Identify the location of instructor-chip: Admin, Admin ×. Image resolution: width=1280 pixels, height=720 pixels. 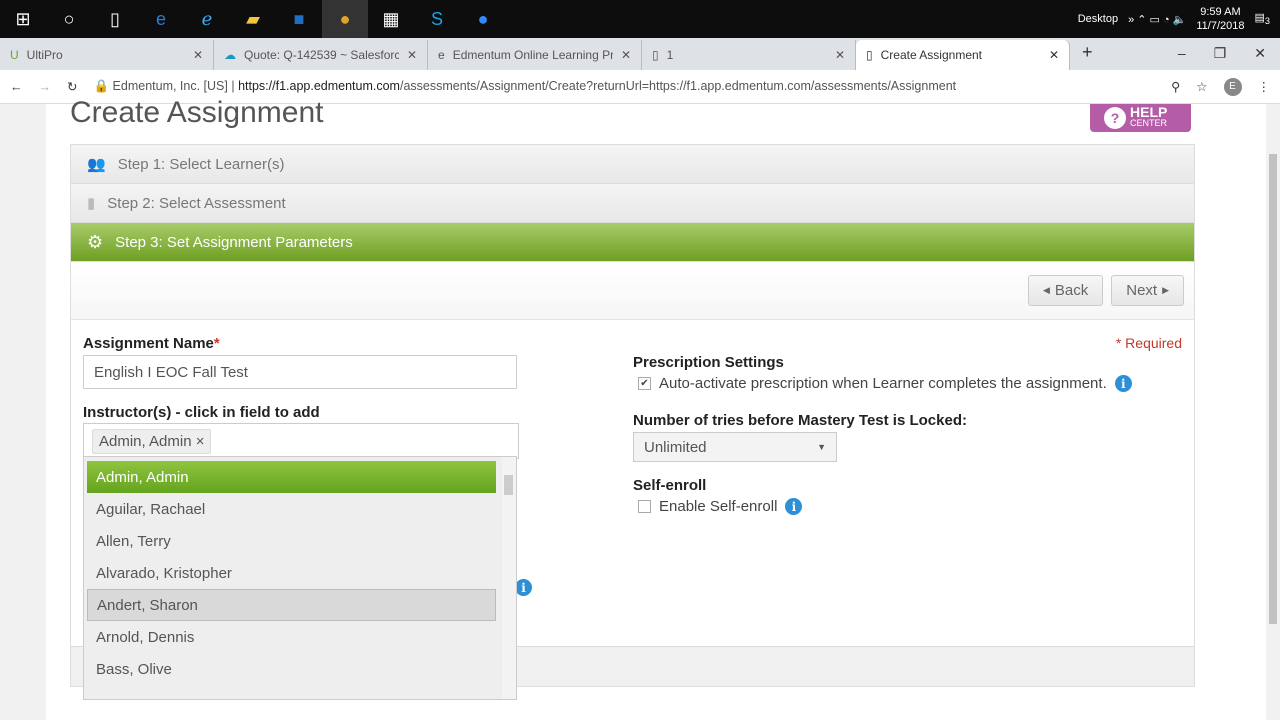
(152, 441).